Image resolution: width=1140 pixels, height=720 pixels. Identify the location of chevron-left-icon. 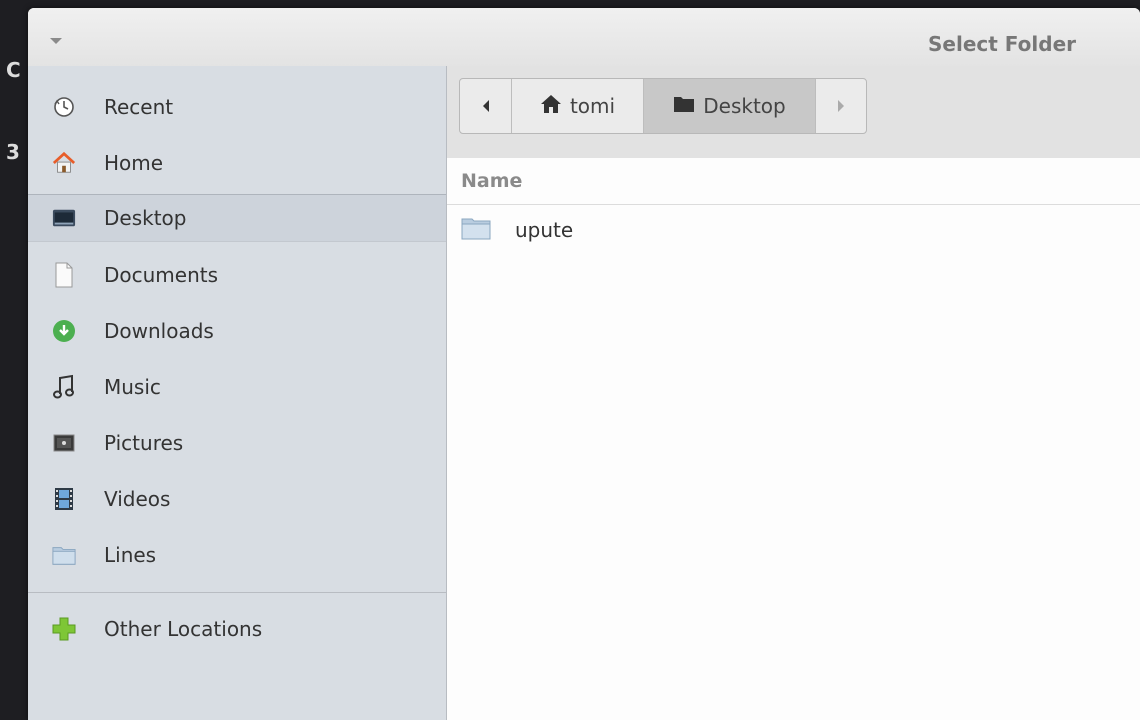
(486, 106).